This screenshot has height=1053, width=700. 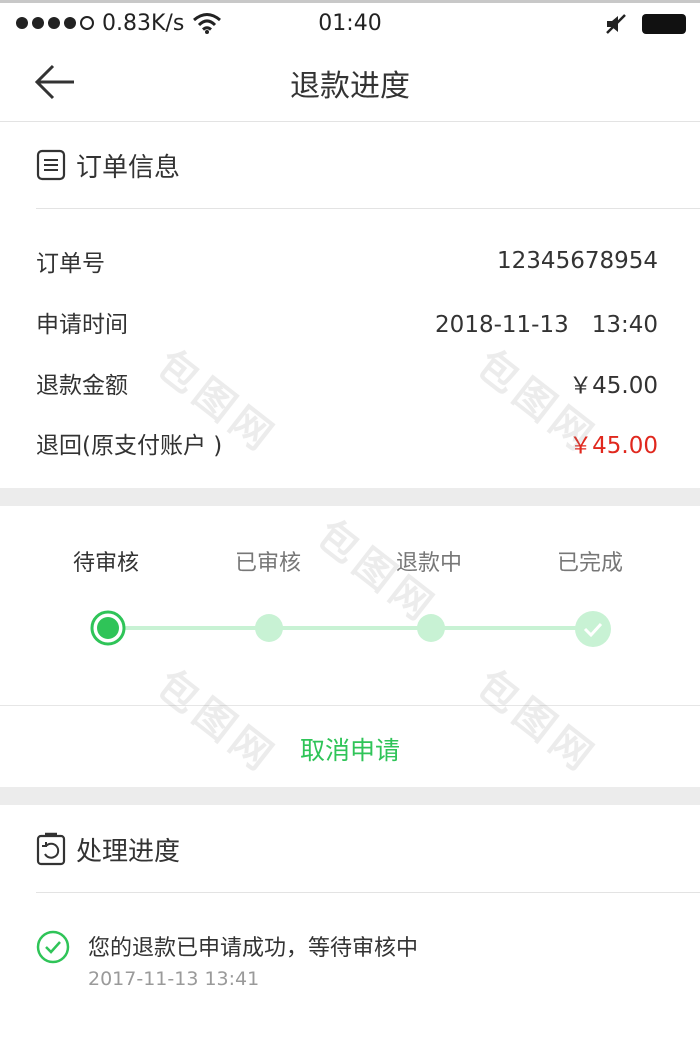 What do you see at coordinates (51, 165) in the screenshot?
I see `document-icon` at bounding box center [51, 165].